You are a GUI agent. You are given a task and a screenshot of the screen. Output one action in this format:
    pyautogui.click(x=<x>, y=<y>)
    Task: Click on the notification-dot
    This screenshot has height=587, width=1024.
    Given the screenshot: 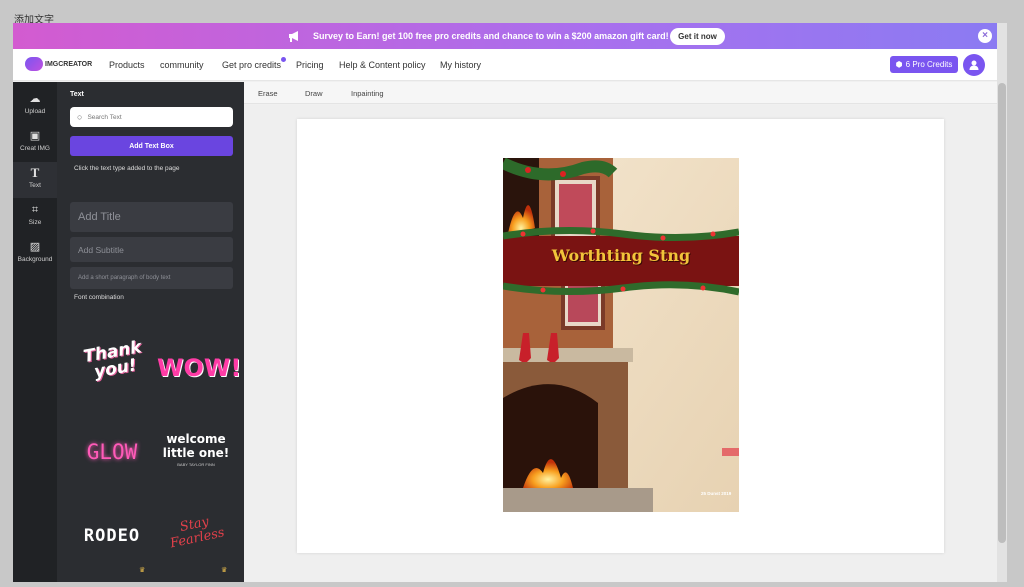 What is the action you would take?
    pyautogui.click(x=284, y=59)
    